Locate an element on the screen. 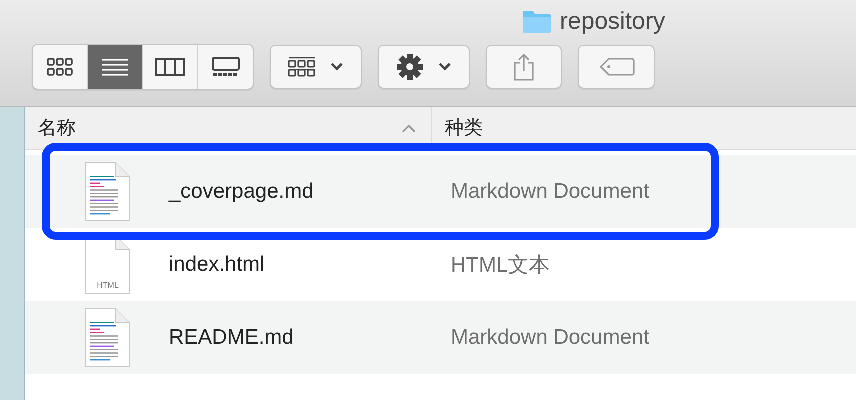 This screenshot has height=400, width=856. file-name: _coverpage.md is located at coordinates (242, 192).